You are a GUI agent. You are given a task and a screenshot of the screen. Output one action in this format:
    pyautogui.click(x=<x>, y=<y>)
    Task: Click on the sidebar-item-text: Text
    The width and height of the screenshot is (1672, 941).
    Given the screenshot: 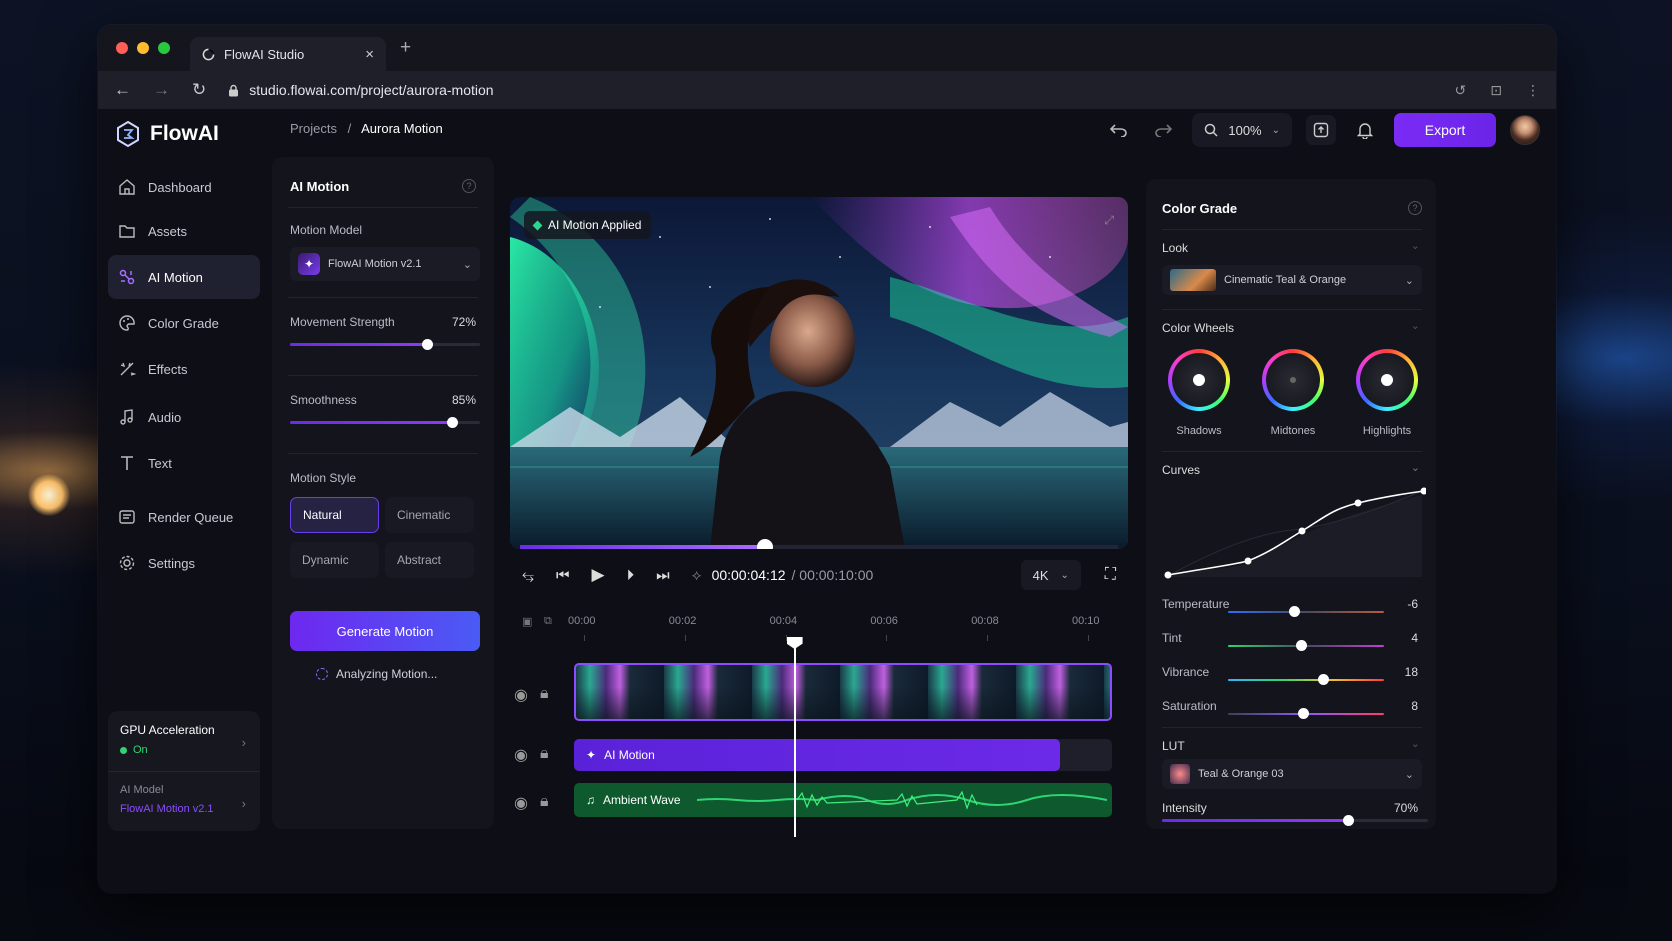 What is the action you would take?
    pyautogui.click(x=184, y=463)
    